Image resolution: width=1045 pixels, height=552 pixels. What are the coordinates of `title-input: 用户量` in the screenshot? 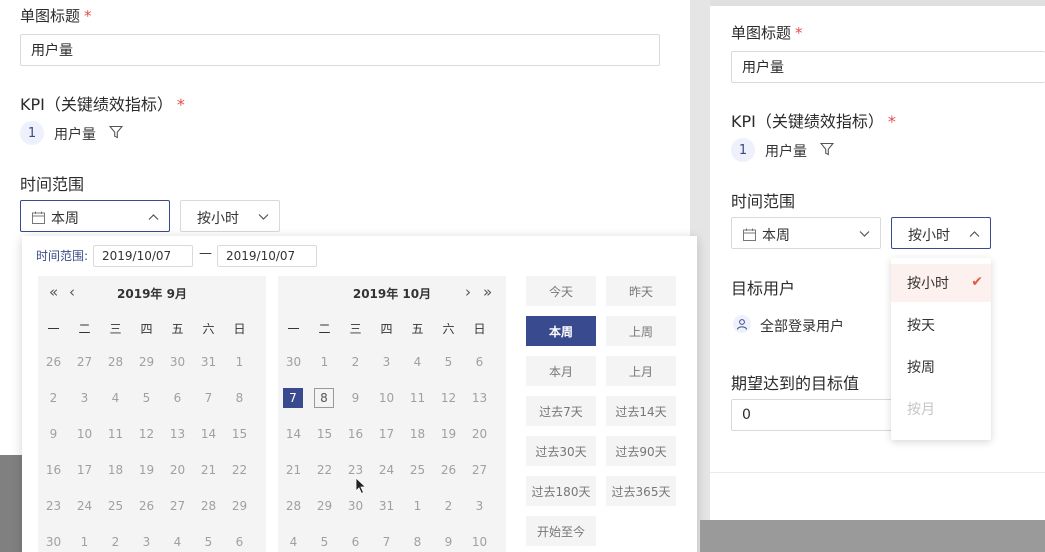 It's located at (888, 67).